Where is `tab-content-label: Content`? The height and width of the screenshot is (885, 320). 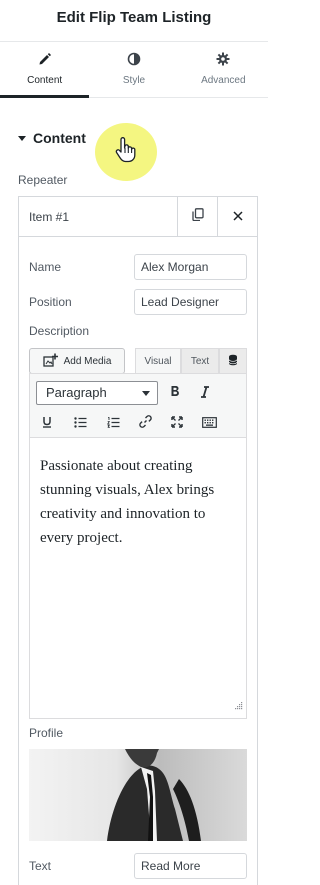
tab-content-label: Content is located at coordinates (45, 80).